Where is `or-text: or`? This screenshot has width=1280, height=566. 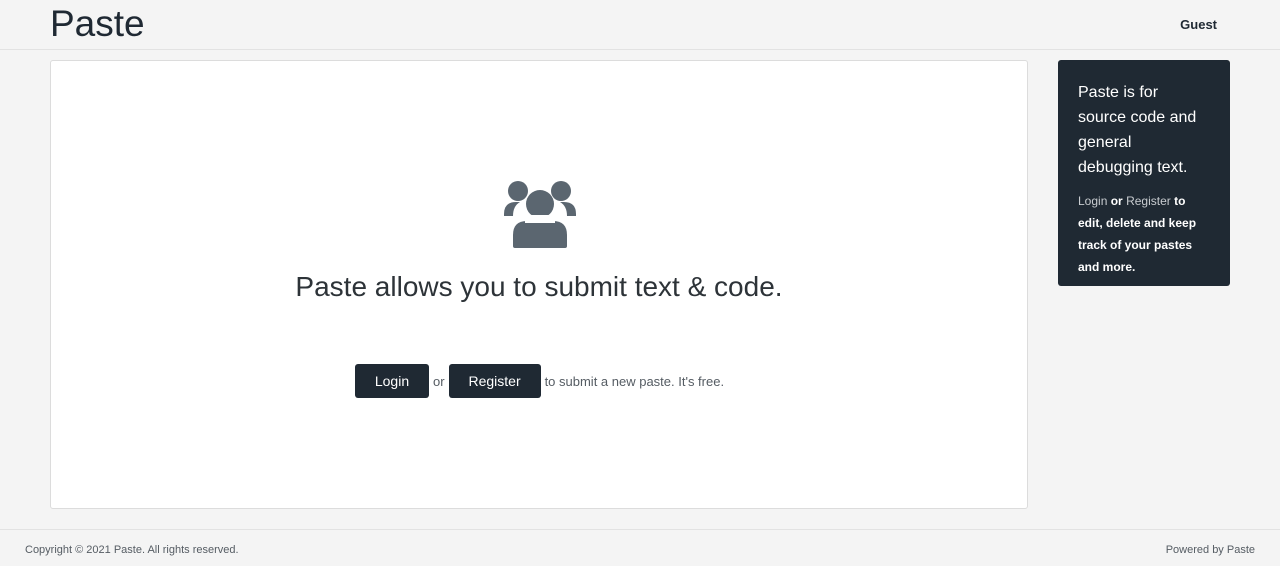
or-text: or is located at coordinates (439, 381).